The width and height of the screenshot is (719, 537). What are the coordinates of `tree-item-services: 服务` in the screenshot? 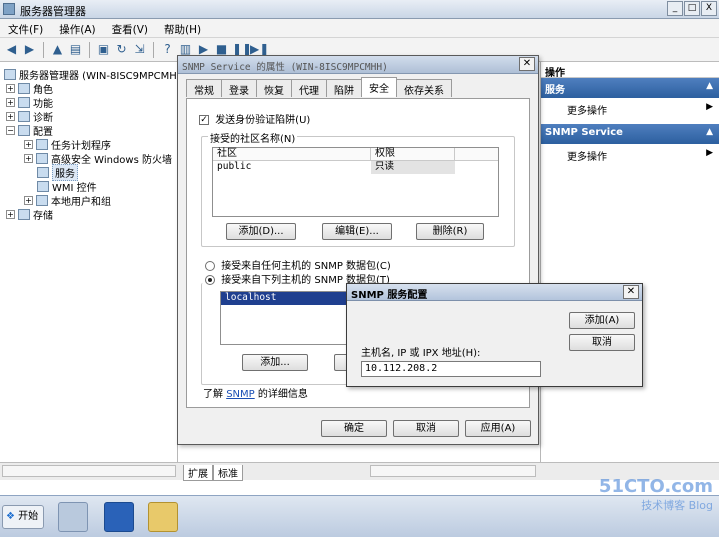 It's located at (57, 172).